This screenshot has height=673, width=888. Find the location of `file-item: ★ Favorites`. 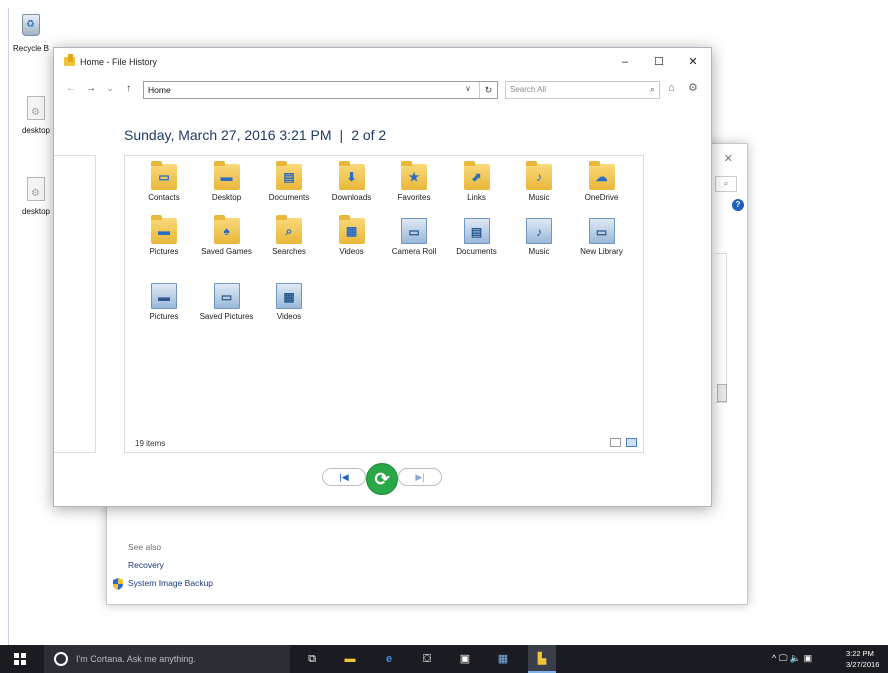

file-item: ★ Favorites is located at coordinates (414, 182).